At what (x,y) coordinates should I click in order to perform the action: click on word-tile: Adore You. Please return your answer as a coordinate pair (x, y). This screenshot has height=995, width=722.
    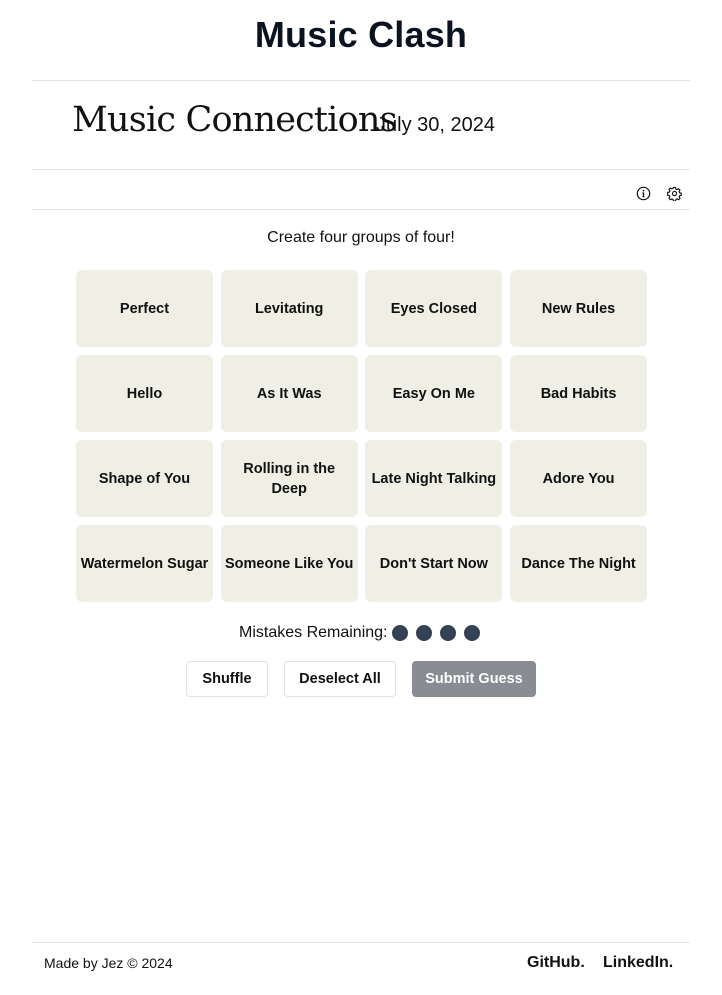
    Looking at the image, I should click on (579, 478).